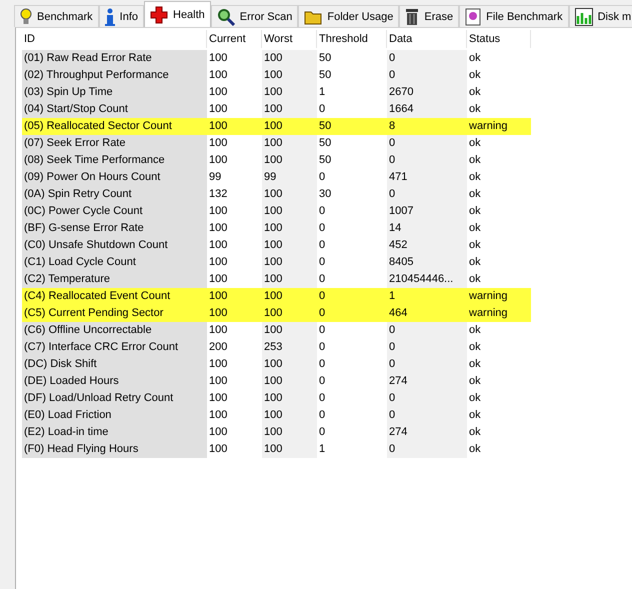  What do you see at coordinates (114, 39) in the screenshot?
I see `column-header: ID` at bounding box center [114, 39].